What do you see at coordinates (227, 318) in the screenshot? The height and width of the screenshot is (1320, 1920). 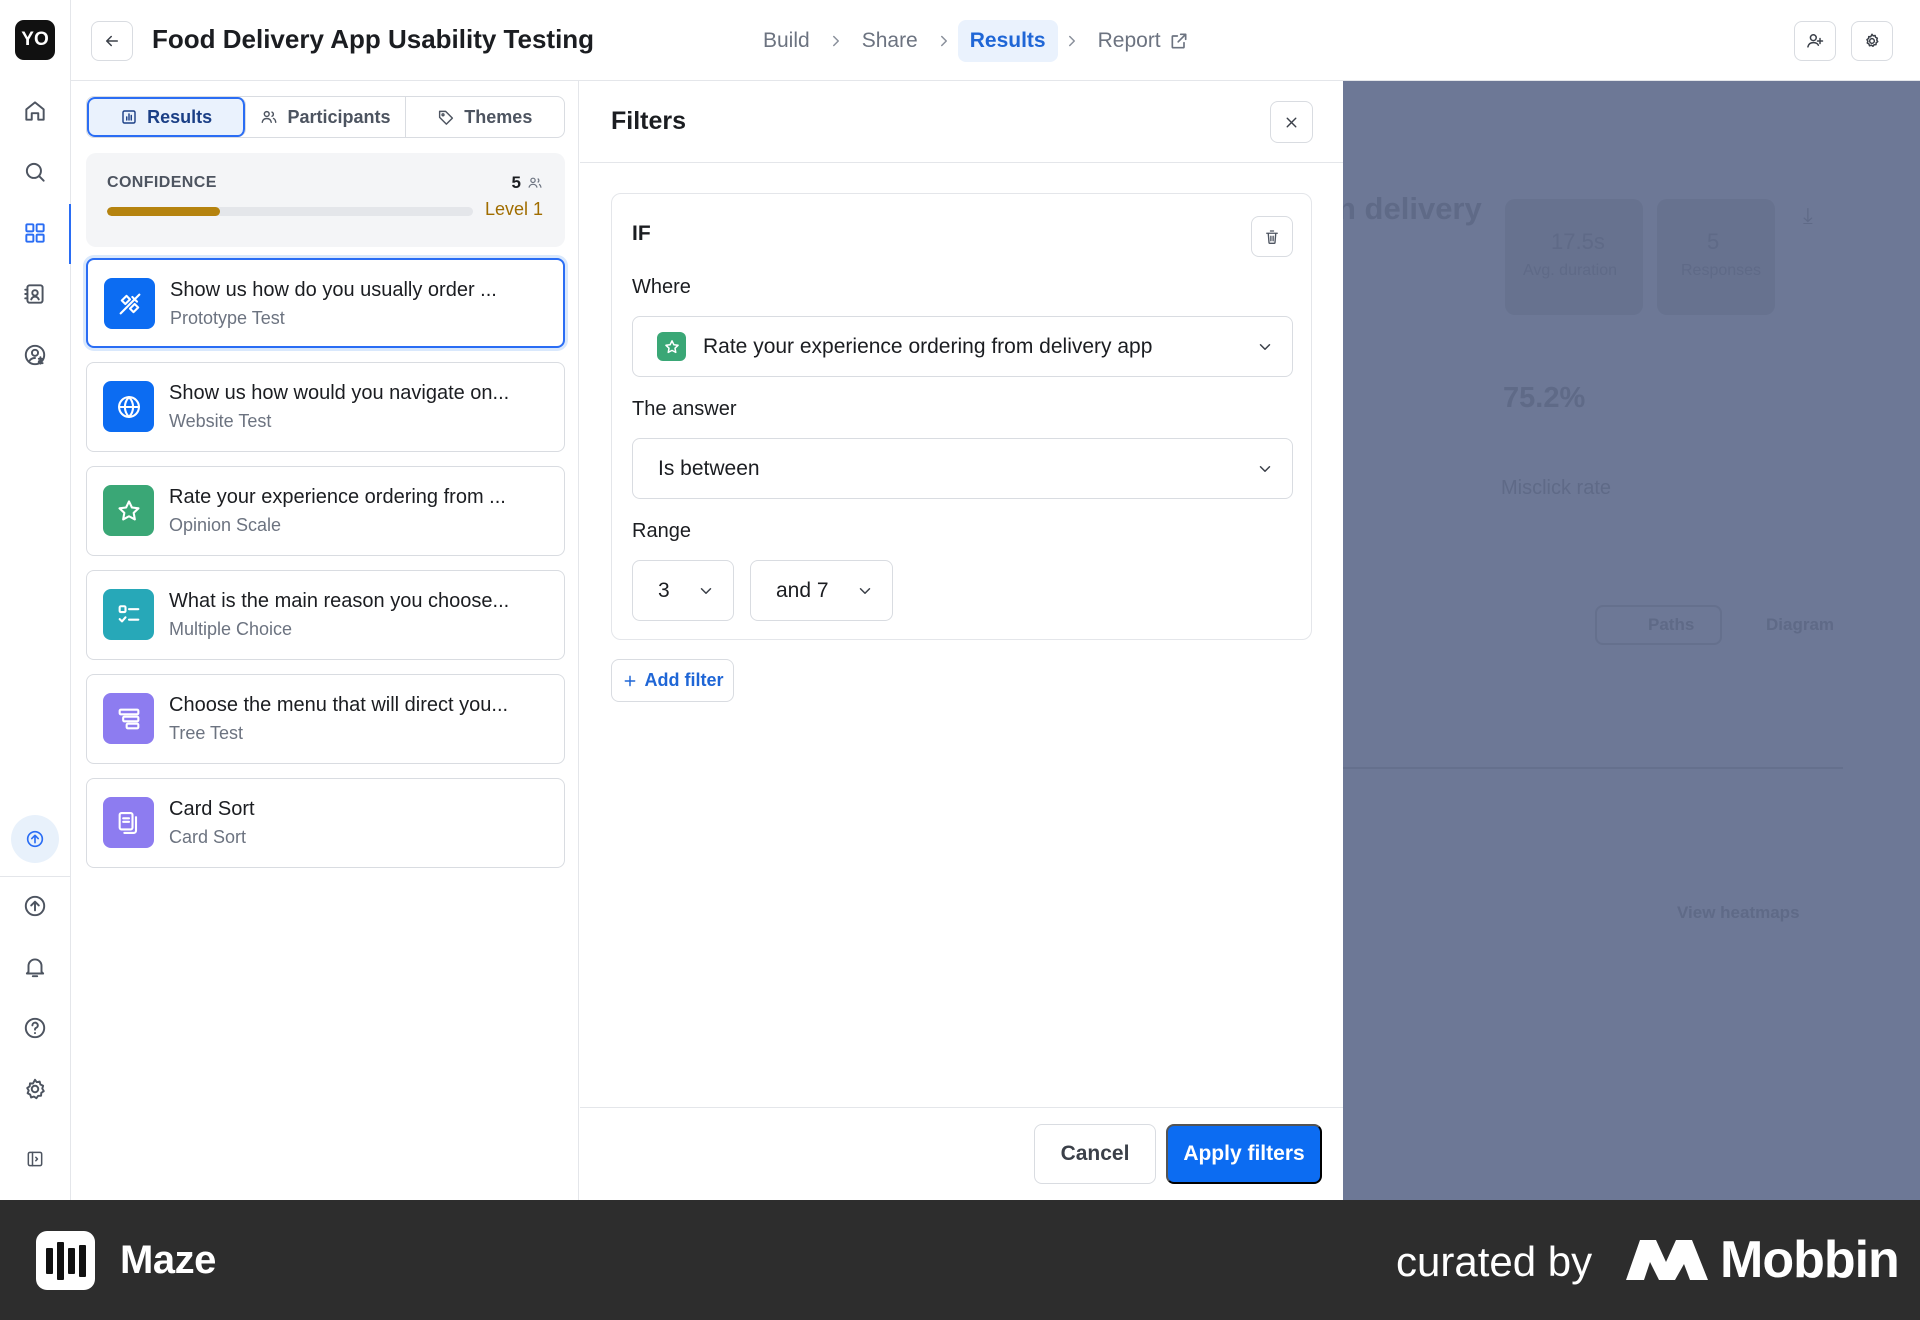 I see `block-type: Prototype Test` at bounding box center [227, 318].